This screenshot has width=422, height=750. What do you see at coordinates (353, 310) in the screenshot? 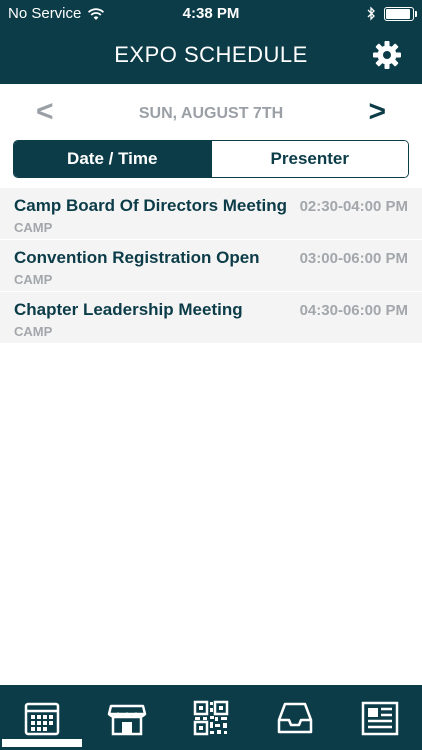
I see `event-time: 04:30-06:00 PM` at bounding box center [353, 310].